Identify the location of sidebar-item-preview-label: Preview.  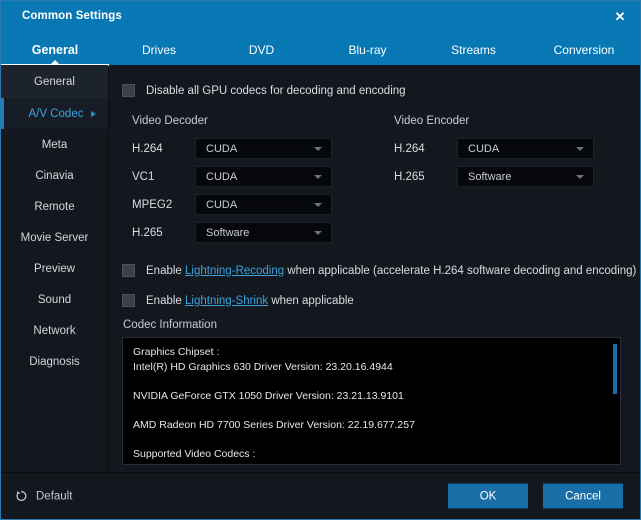
(54, 268).